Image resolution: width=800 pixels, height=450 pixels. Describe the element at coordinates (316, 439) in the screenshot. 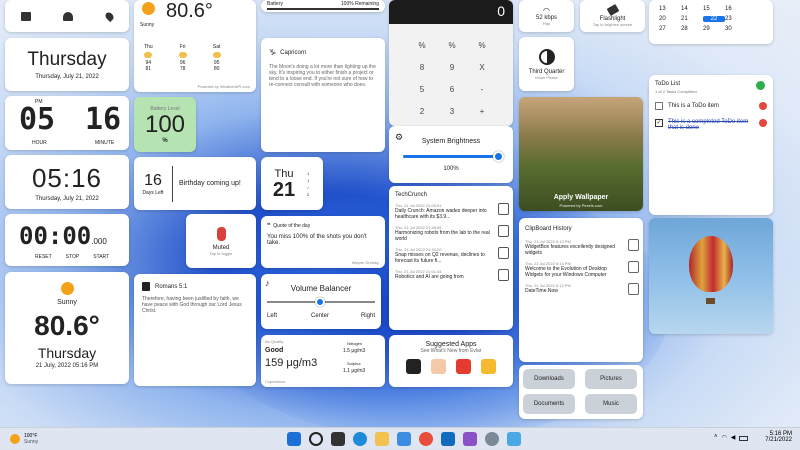

I see `search-icon` at that location.